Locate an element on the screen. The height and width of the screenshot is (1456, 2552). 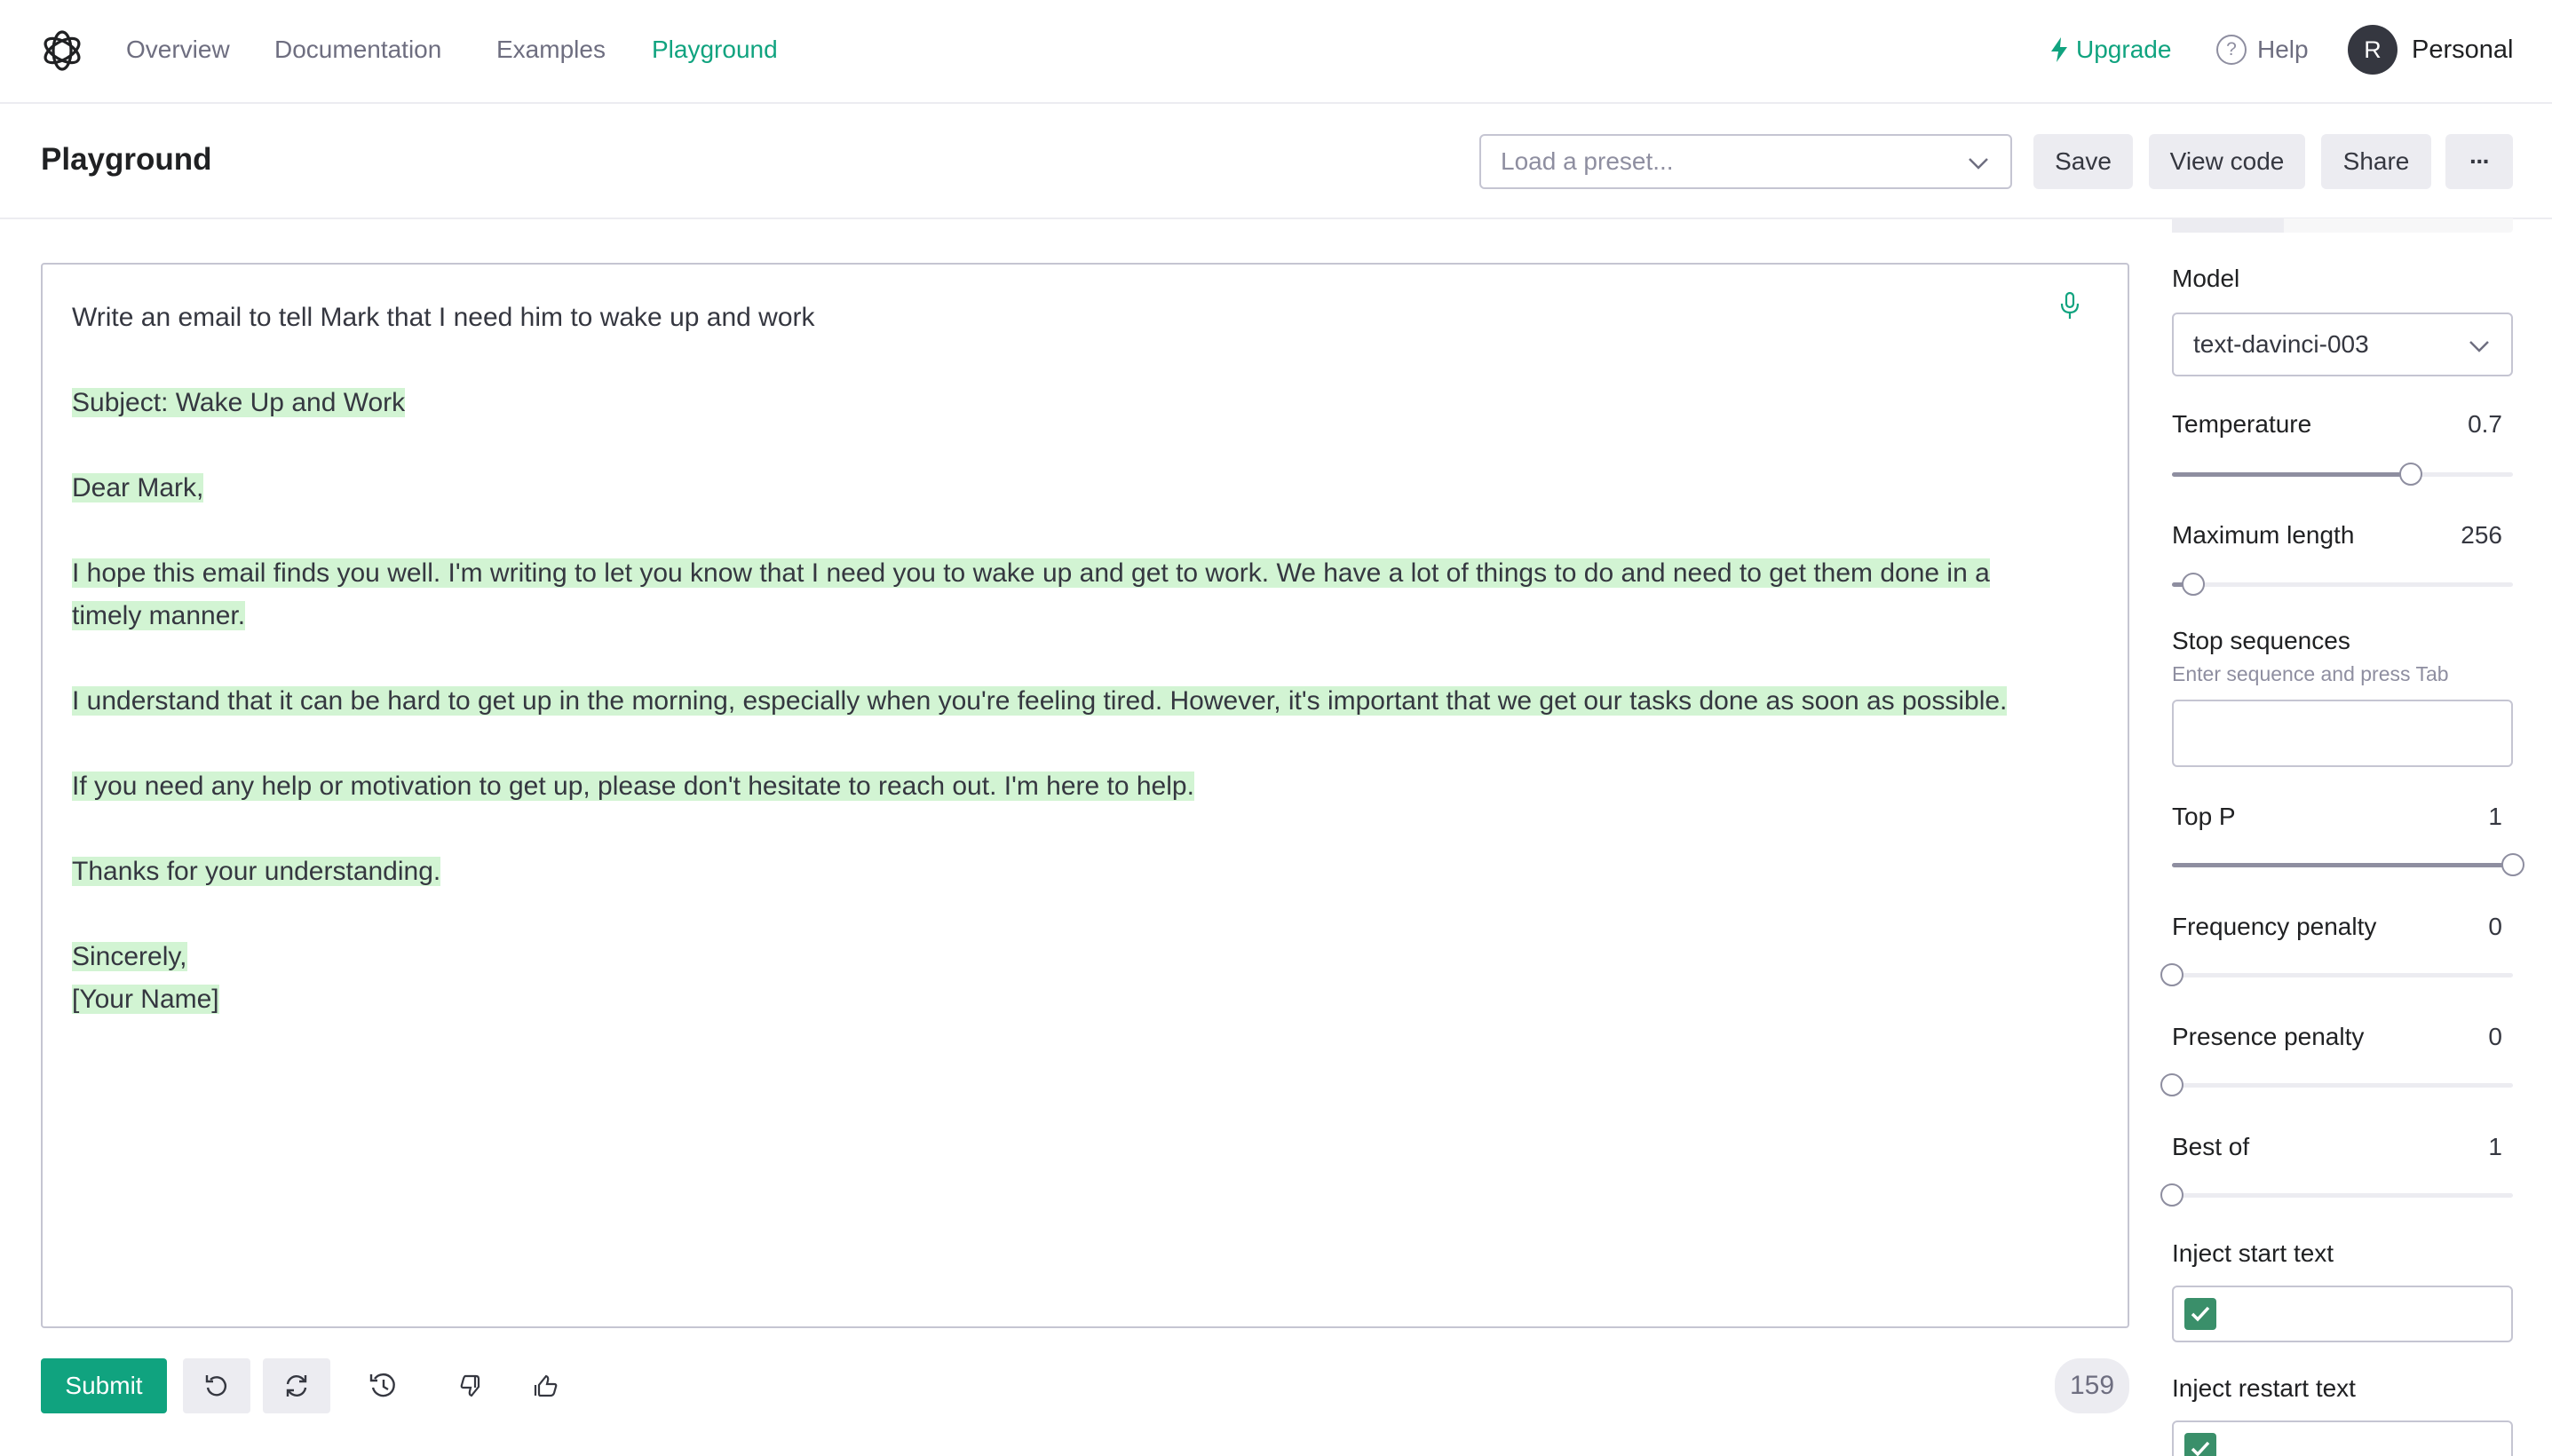
completion-signoff: Sincerely, is located at coordinates (129, 956).